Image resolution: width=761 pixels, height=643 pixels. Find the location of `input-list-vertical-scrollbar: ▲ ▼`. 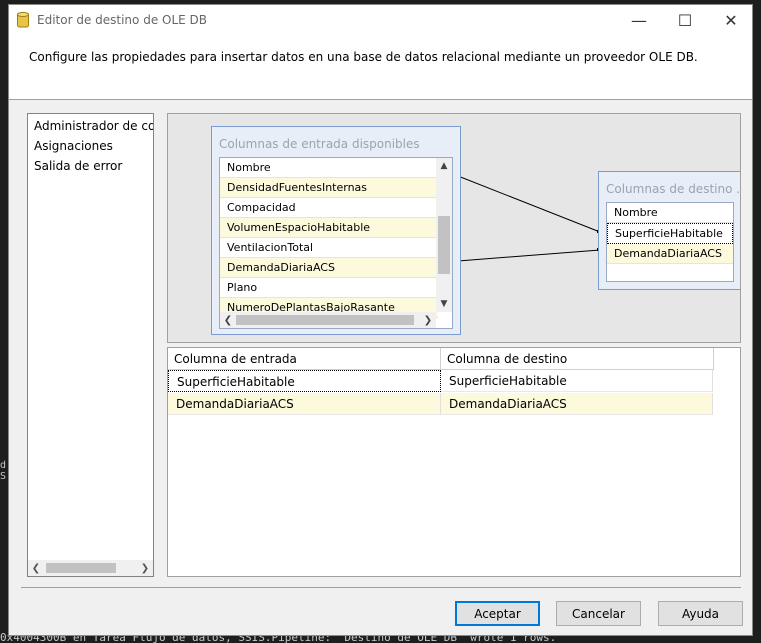

input-list-vertical-scrollbar: ▲ ▼ is located at coordinates (444, 235).